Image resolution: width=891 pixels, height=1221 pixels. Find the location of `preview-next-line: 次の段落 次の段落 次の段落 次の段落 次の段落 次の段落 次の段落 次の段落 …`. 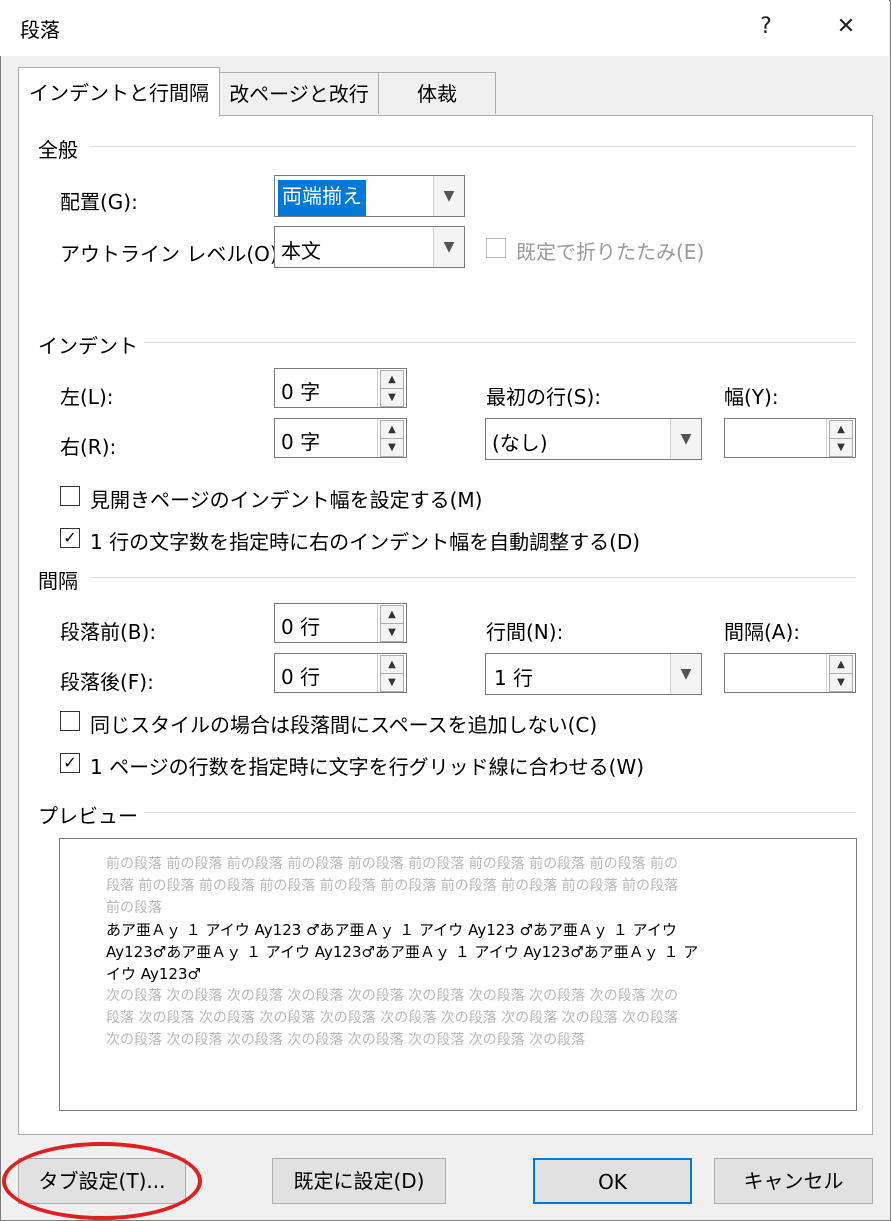

preview-next-line: 次の段落 次の段落 次の段落 次の段落 次の段落 次の段落 次の段落 次の段落 … is located at coordinates (392, 996).